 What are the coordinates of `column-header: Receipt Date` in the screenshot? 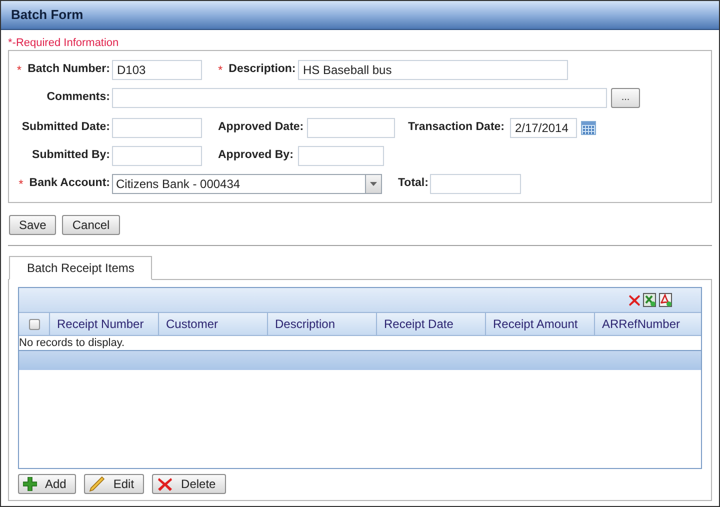 It's located at (431, 324).